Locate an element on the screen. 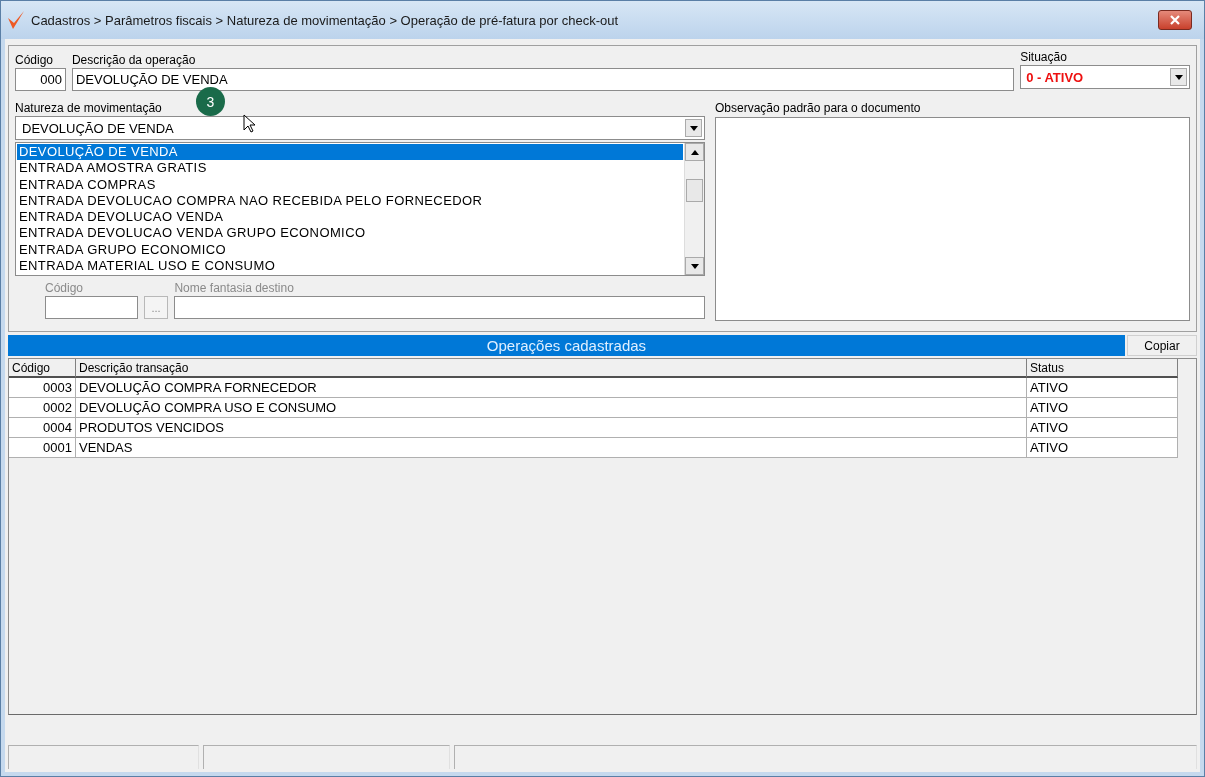  notes-field is located at coordinates (952, 219).